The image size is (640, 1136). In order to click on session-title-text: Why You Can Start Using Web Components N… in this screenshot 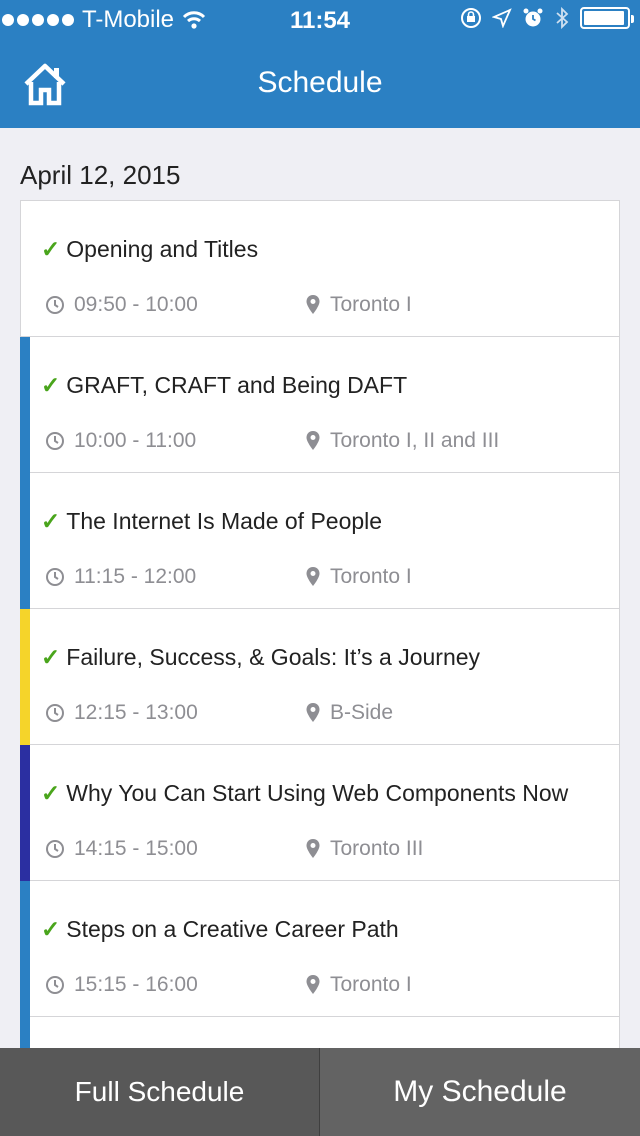, I will do `click(317, 793)`.